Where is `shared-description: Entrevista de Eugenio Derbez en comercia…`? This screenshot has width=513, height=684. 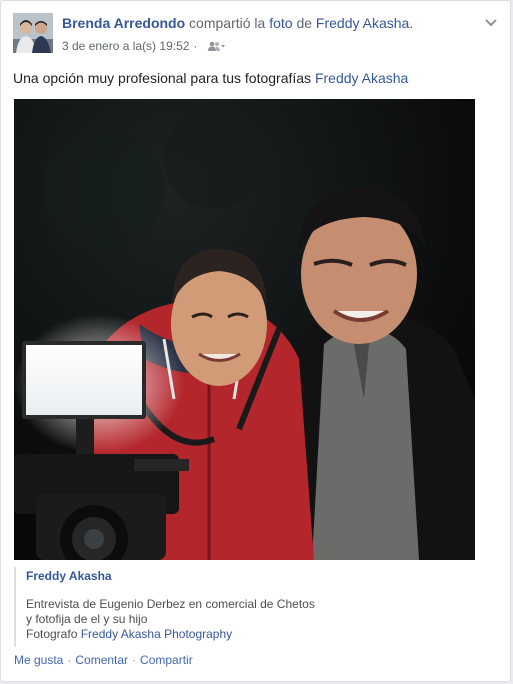 shared-description: Entrevista de Eugenio Derbez en comercia… is located at coordinates (255, 619).